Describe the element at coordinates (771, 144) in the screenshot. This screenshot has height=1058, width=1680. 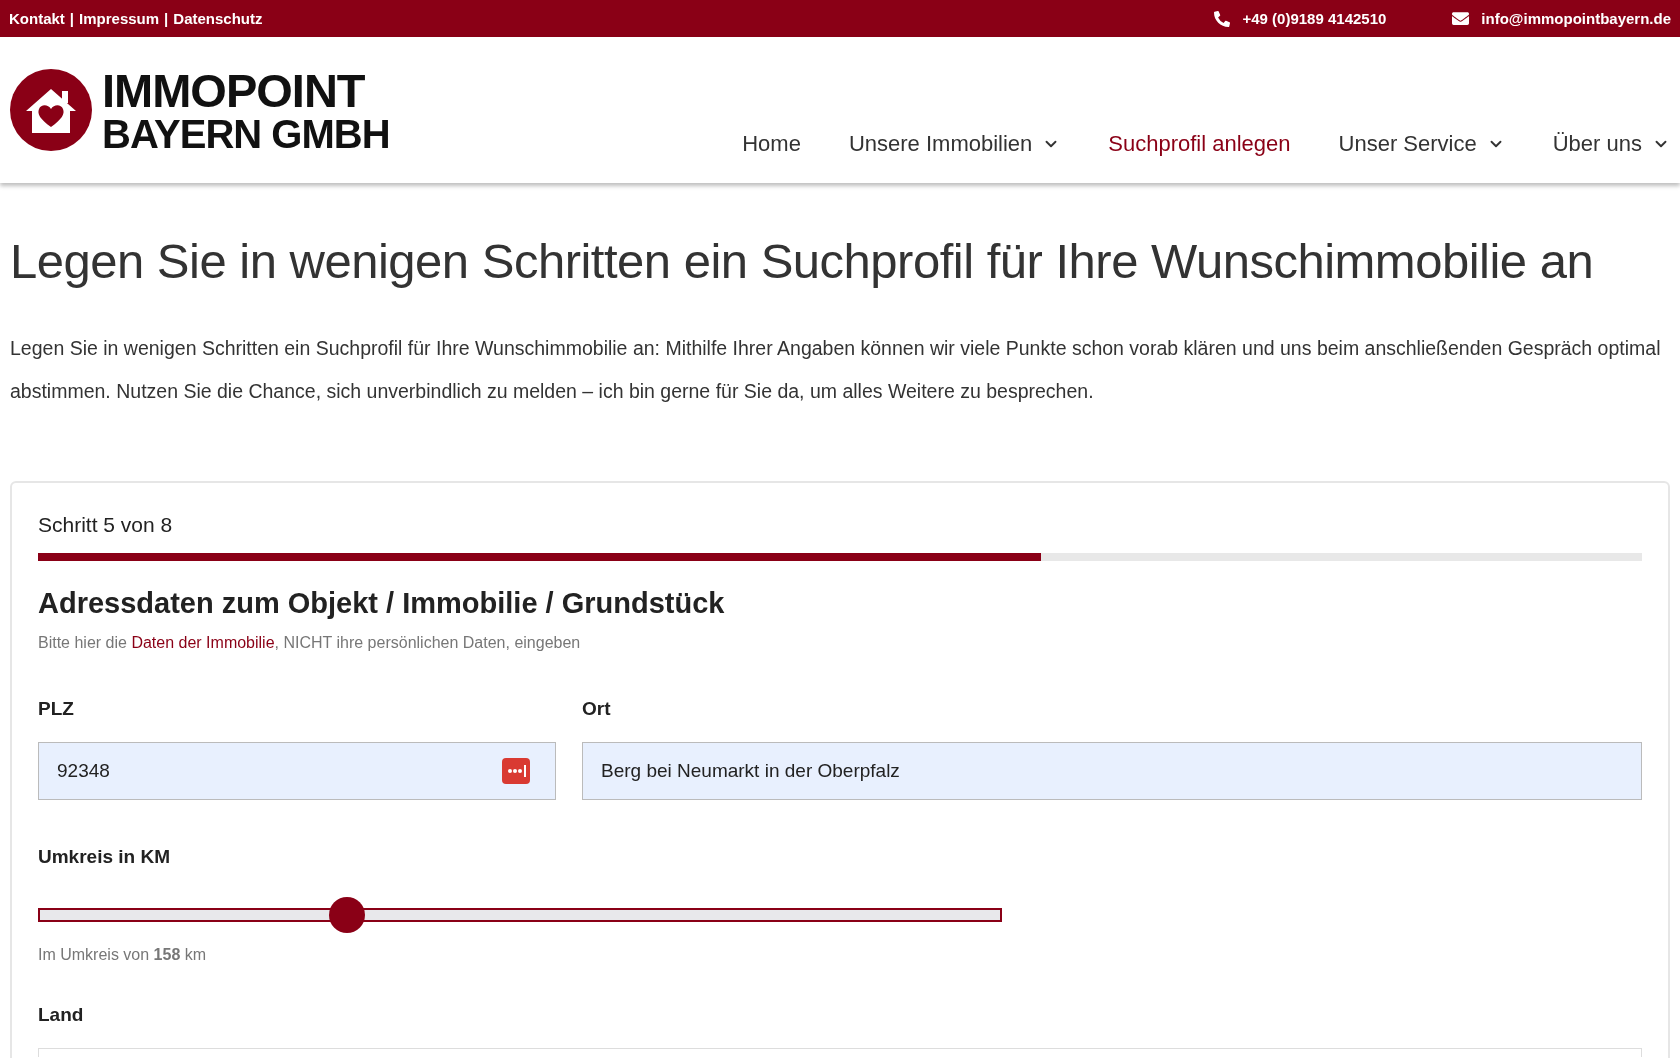
I see `nav-link: Home` at that location.